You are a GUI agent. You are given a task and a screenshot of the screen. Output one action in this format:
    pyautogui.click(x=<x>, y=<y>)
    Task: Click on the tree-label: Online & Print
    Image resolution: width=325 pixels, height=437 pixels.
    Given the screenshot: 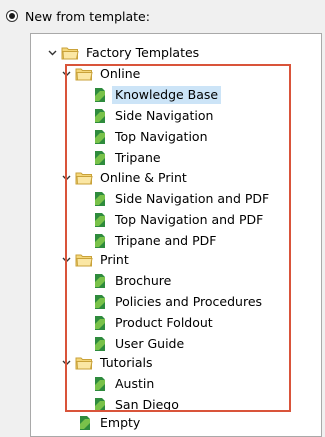 What is the action you would take?
    pyautogui.click(x=143, y=177)
    